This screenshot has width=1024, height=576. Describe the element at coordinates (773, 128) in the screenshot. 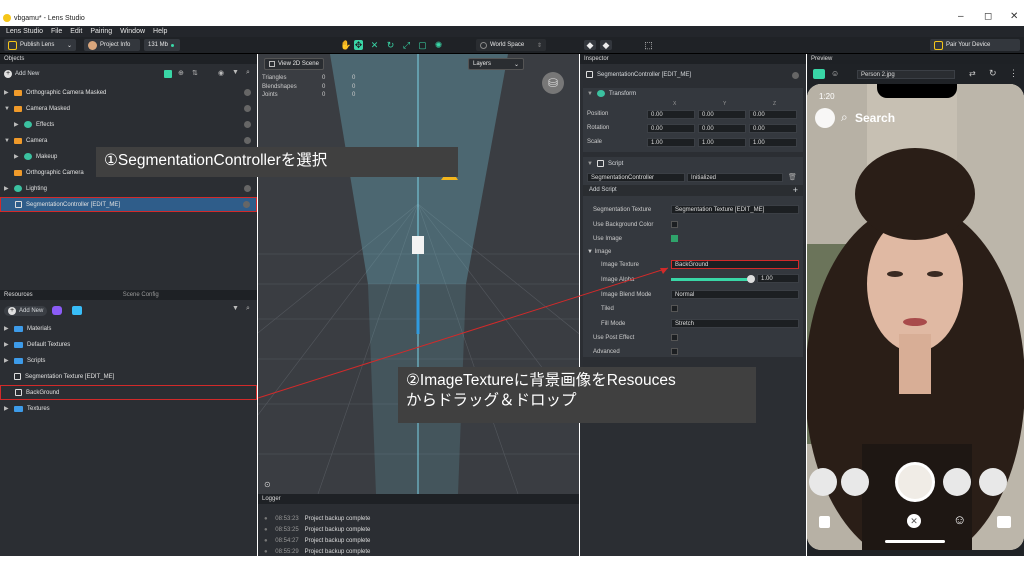

I see `rotation-z-input: 0.00` at that location.